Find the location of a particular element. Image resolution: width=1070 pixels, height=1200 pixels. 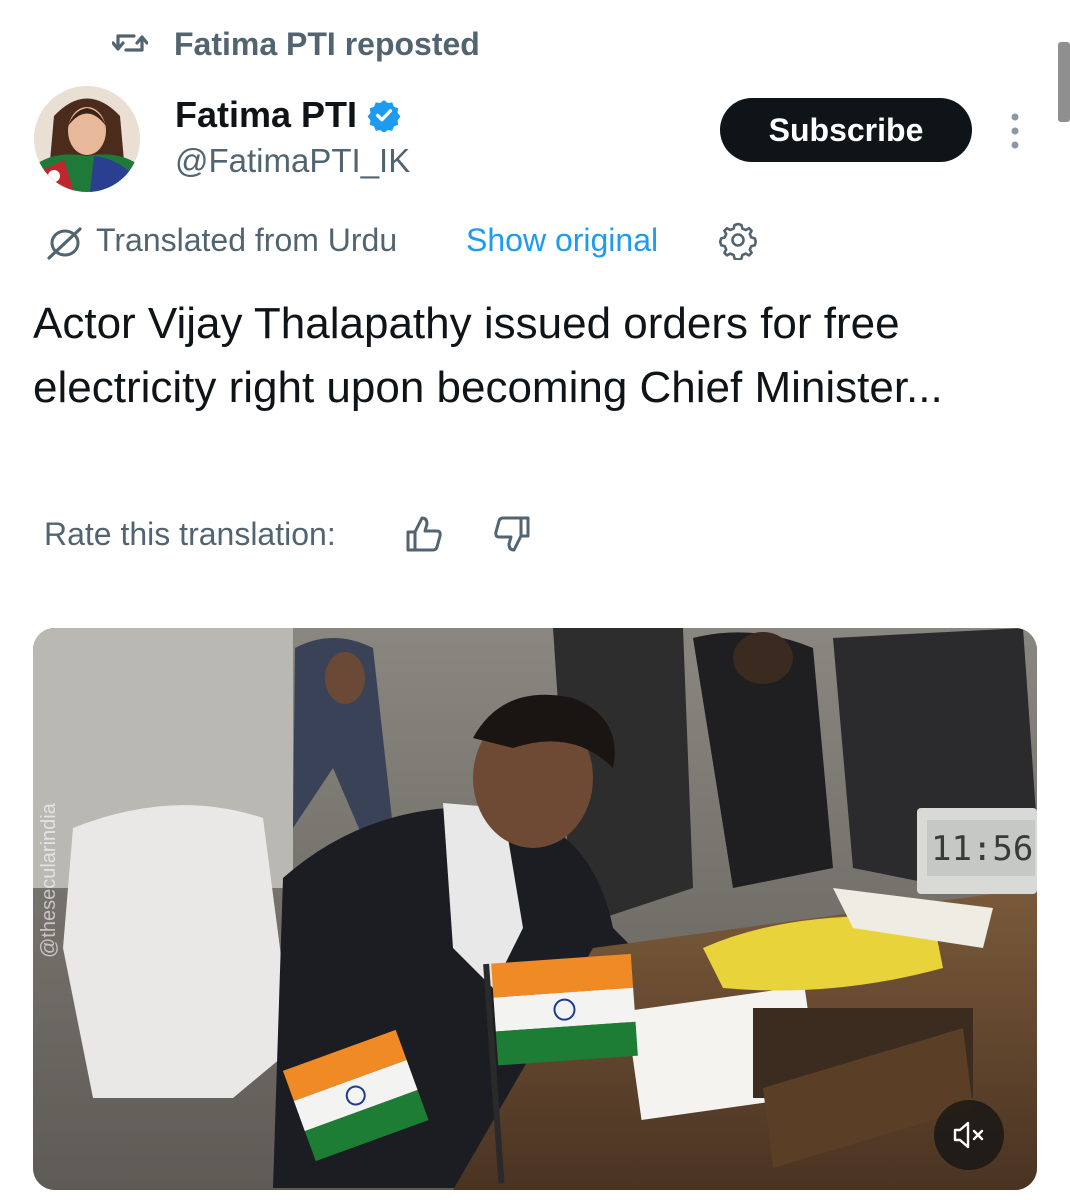

volume-mute-icon is located at coordinates (968, 1135).